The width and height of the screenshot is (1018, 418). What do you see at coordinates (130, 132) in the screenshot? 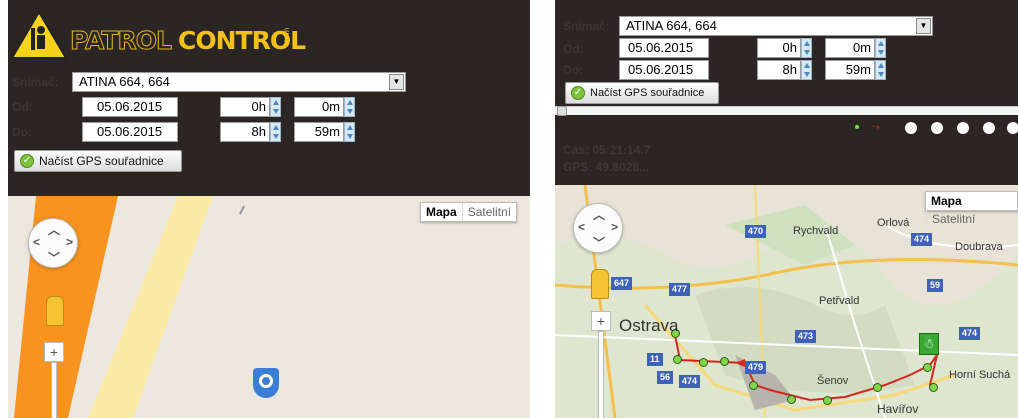
I see `to-date-input: 05.06.2015` at bounding box center [130, 132].